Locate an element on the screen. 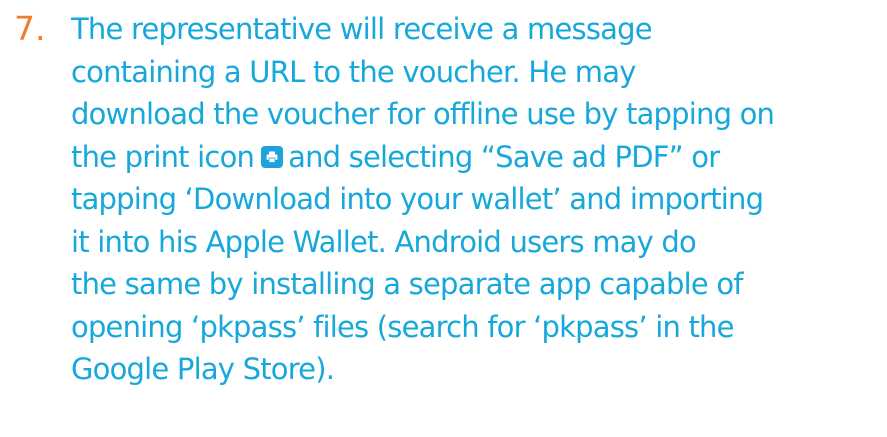 Image resolution: width=887 pixels, height=437 pixels. step-number: 7. is located at coordinates (30, 28).